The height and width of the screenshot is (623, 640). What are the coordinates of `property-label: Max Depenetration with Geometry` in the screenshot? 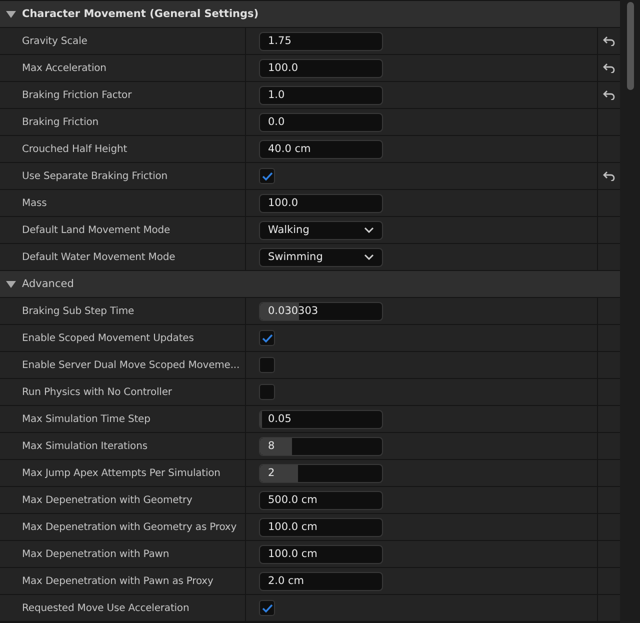 It's located at (107, 500).